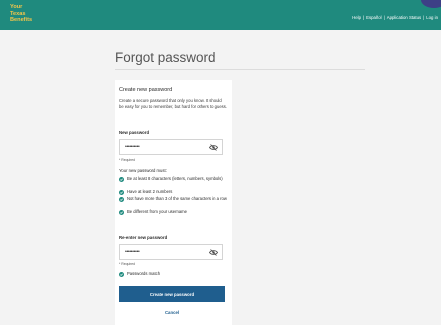  Describe the element at coordinates (172, 312) in the screenshot. I see `cancel-link: Cancel` at that location.